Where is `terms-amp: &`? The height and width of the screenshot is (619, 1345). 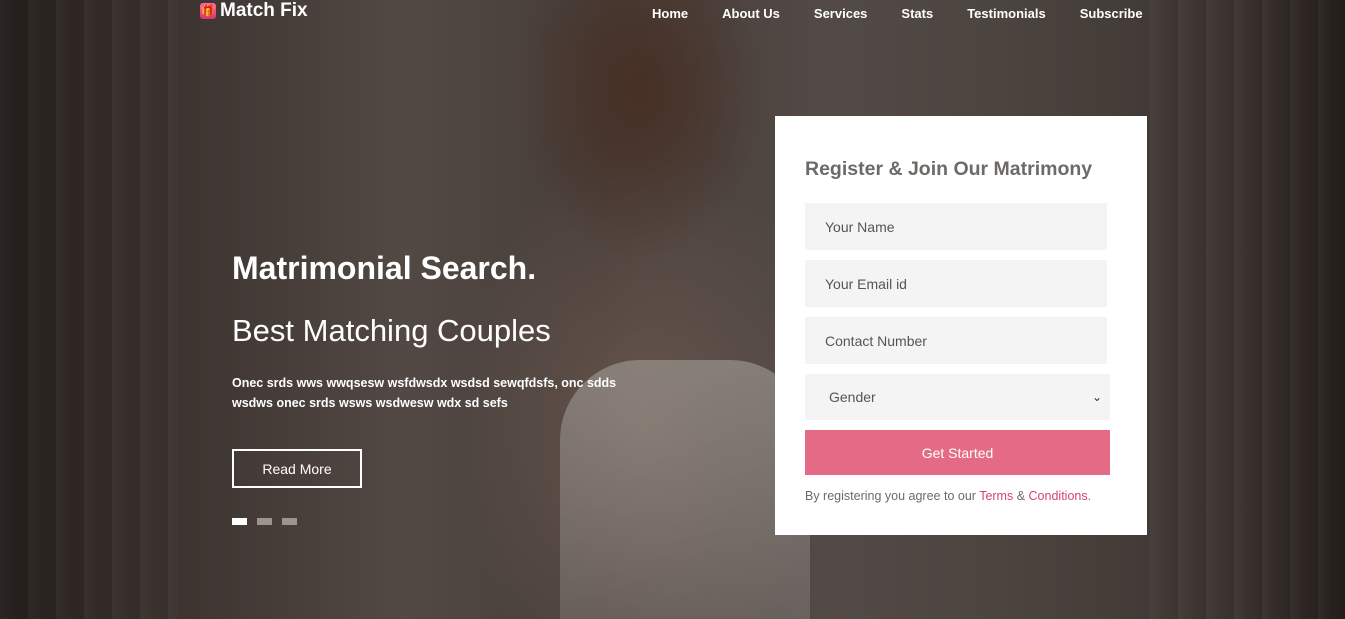
terms-amp: & is located at coordinates (1021, 496).